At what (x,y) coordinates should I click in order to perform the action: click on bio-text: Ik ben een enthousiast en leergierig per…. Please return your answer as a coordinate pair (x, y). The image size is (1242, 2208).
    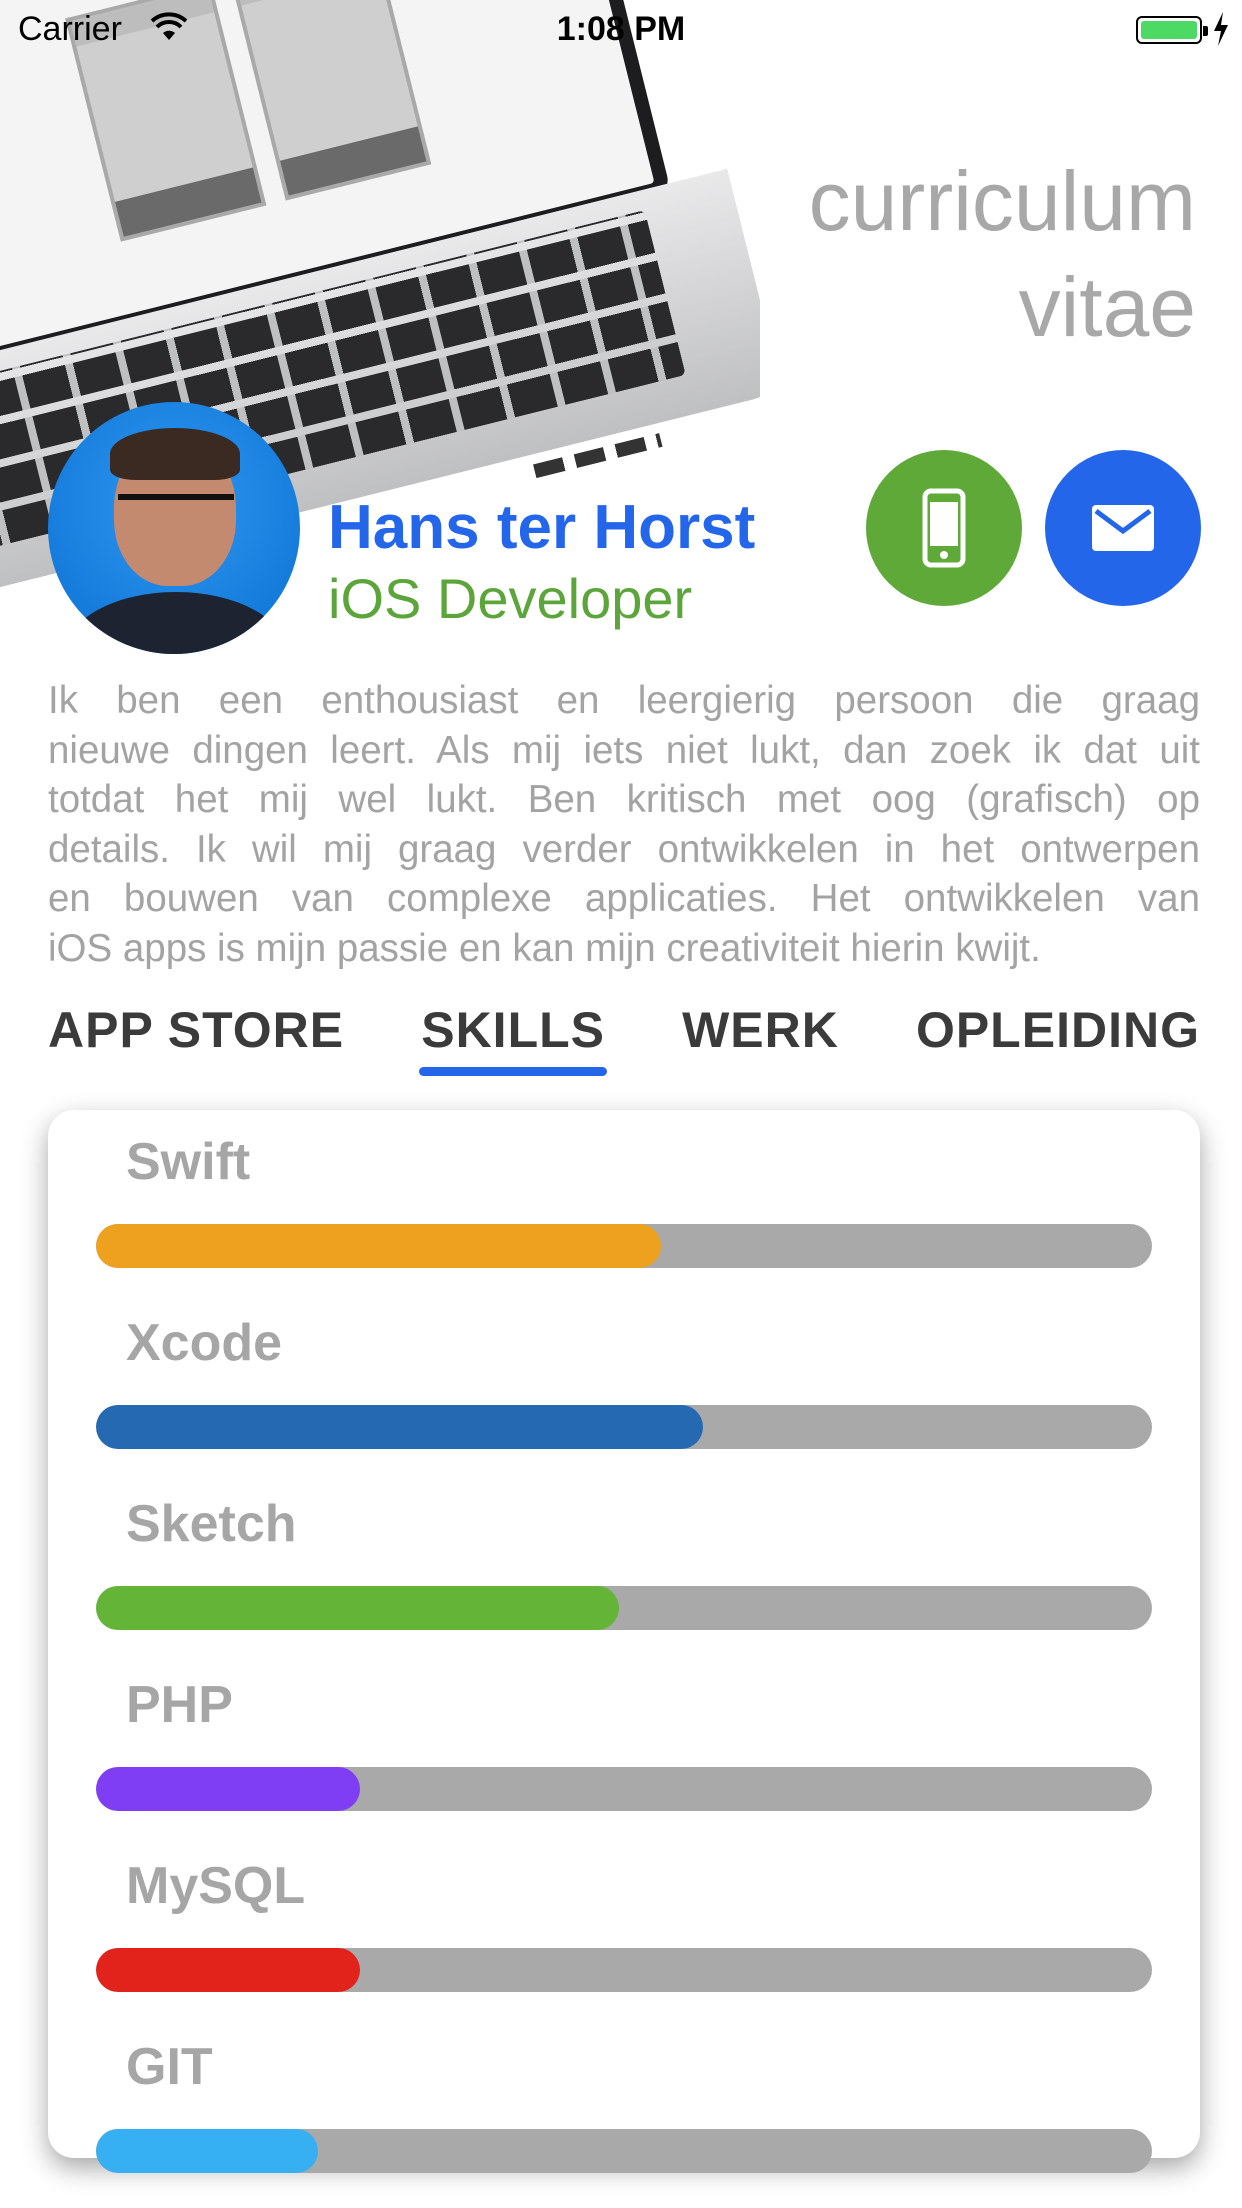
    Looking at the image, I should click on (624, 824).